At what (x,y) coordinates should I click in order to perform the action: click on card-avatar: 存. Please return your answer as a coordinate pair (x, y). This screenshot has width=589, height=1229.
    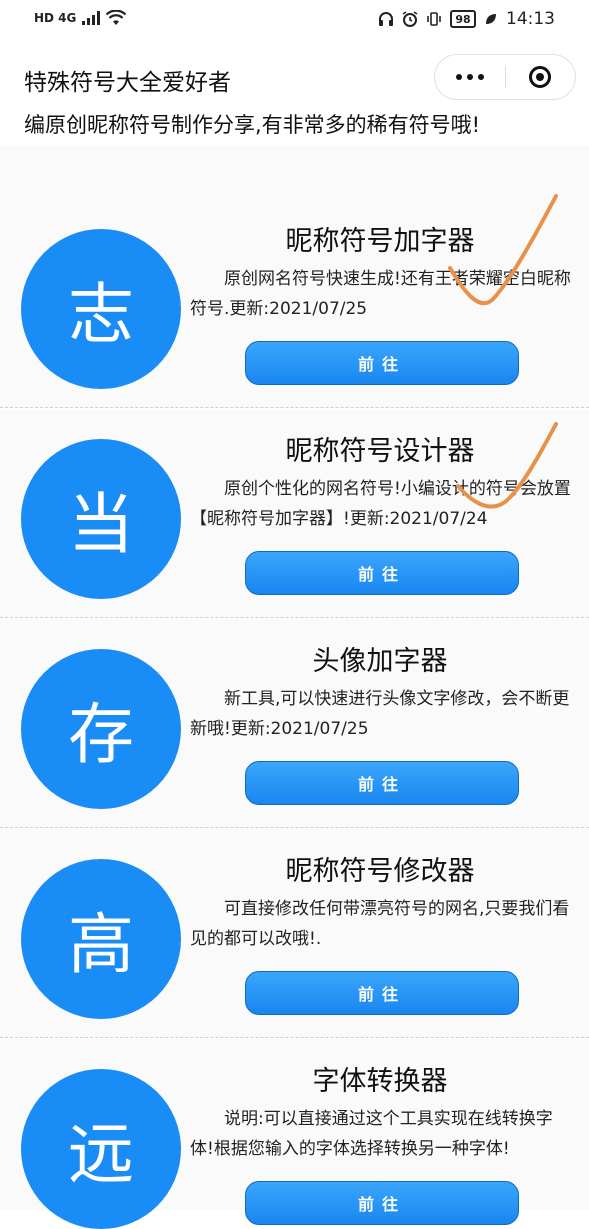
    Looking at the image, I should click on (101, 729).